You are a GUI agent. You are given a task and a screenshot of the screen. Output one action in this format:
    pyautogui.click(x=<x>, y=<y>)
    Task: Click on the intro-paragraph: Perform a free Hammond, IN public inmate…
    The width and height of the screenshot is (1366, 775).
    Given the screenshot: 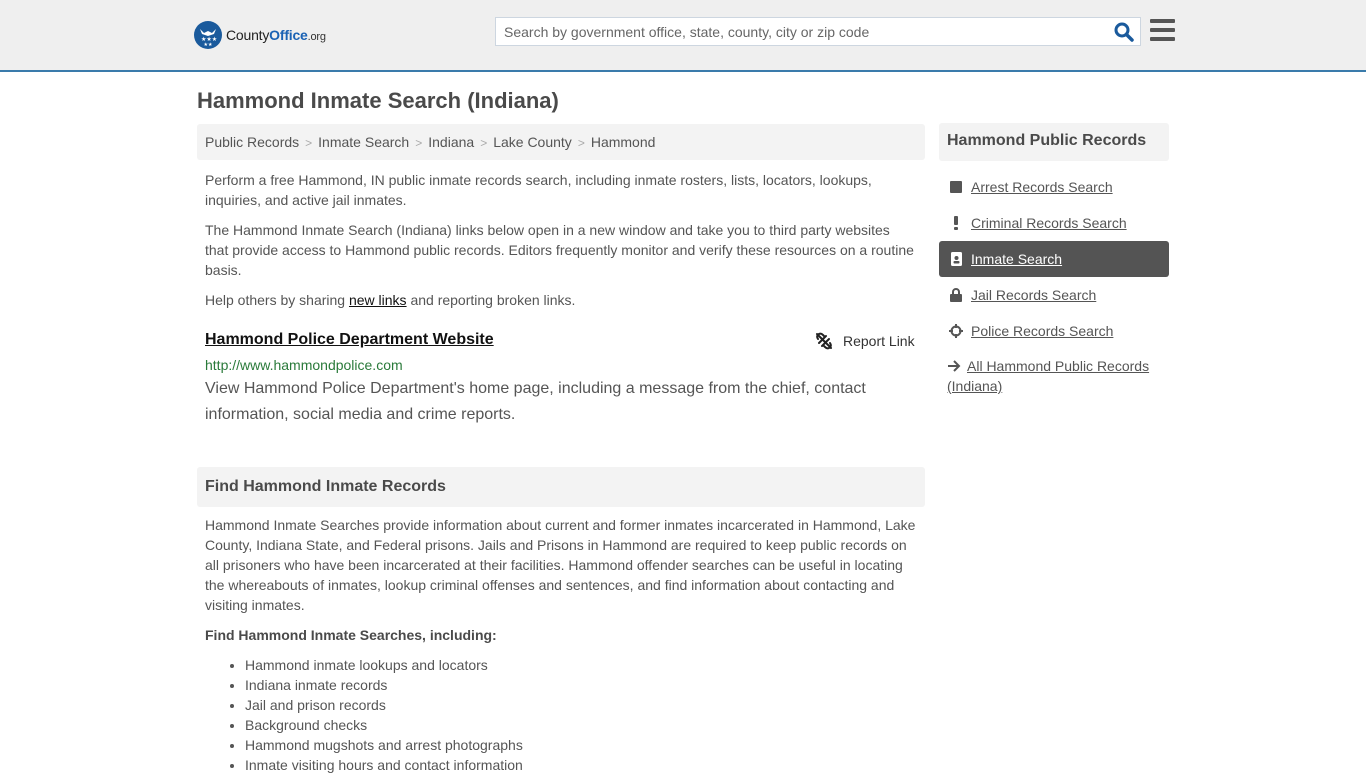 What is the action you would take?
    pyautogui.click(x=538, y=190)
    